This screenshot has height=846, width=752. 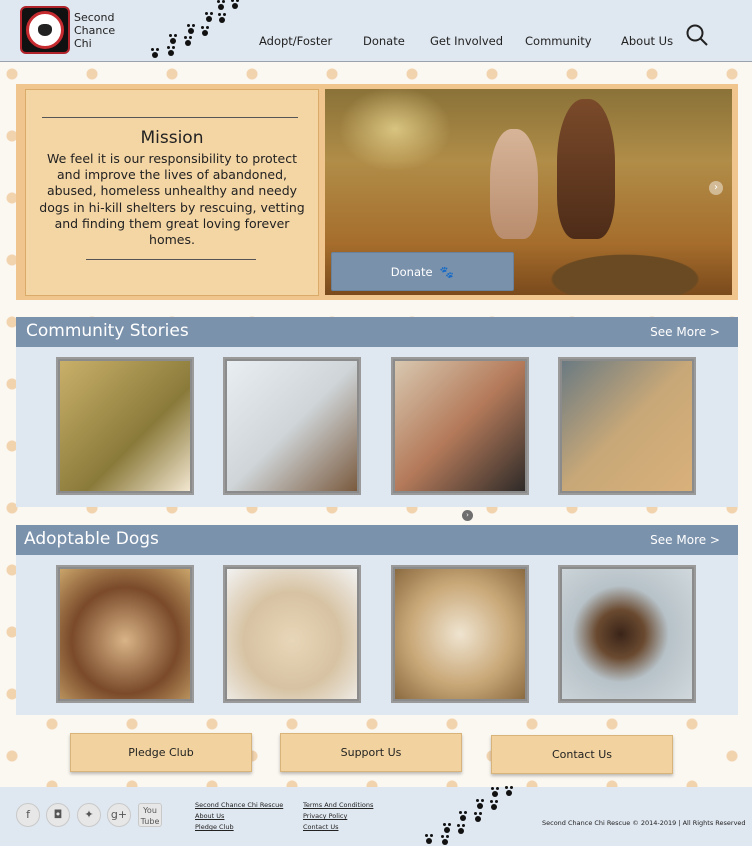 What do you see at coordinates (325, 816) in the screenshot?
I see `footer-link-privacy: Privacy Policy` at bounding box center [325, 816].